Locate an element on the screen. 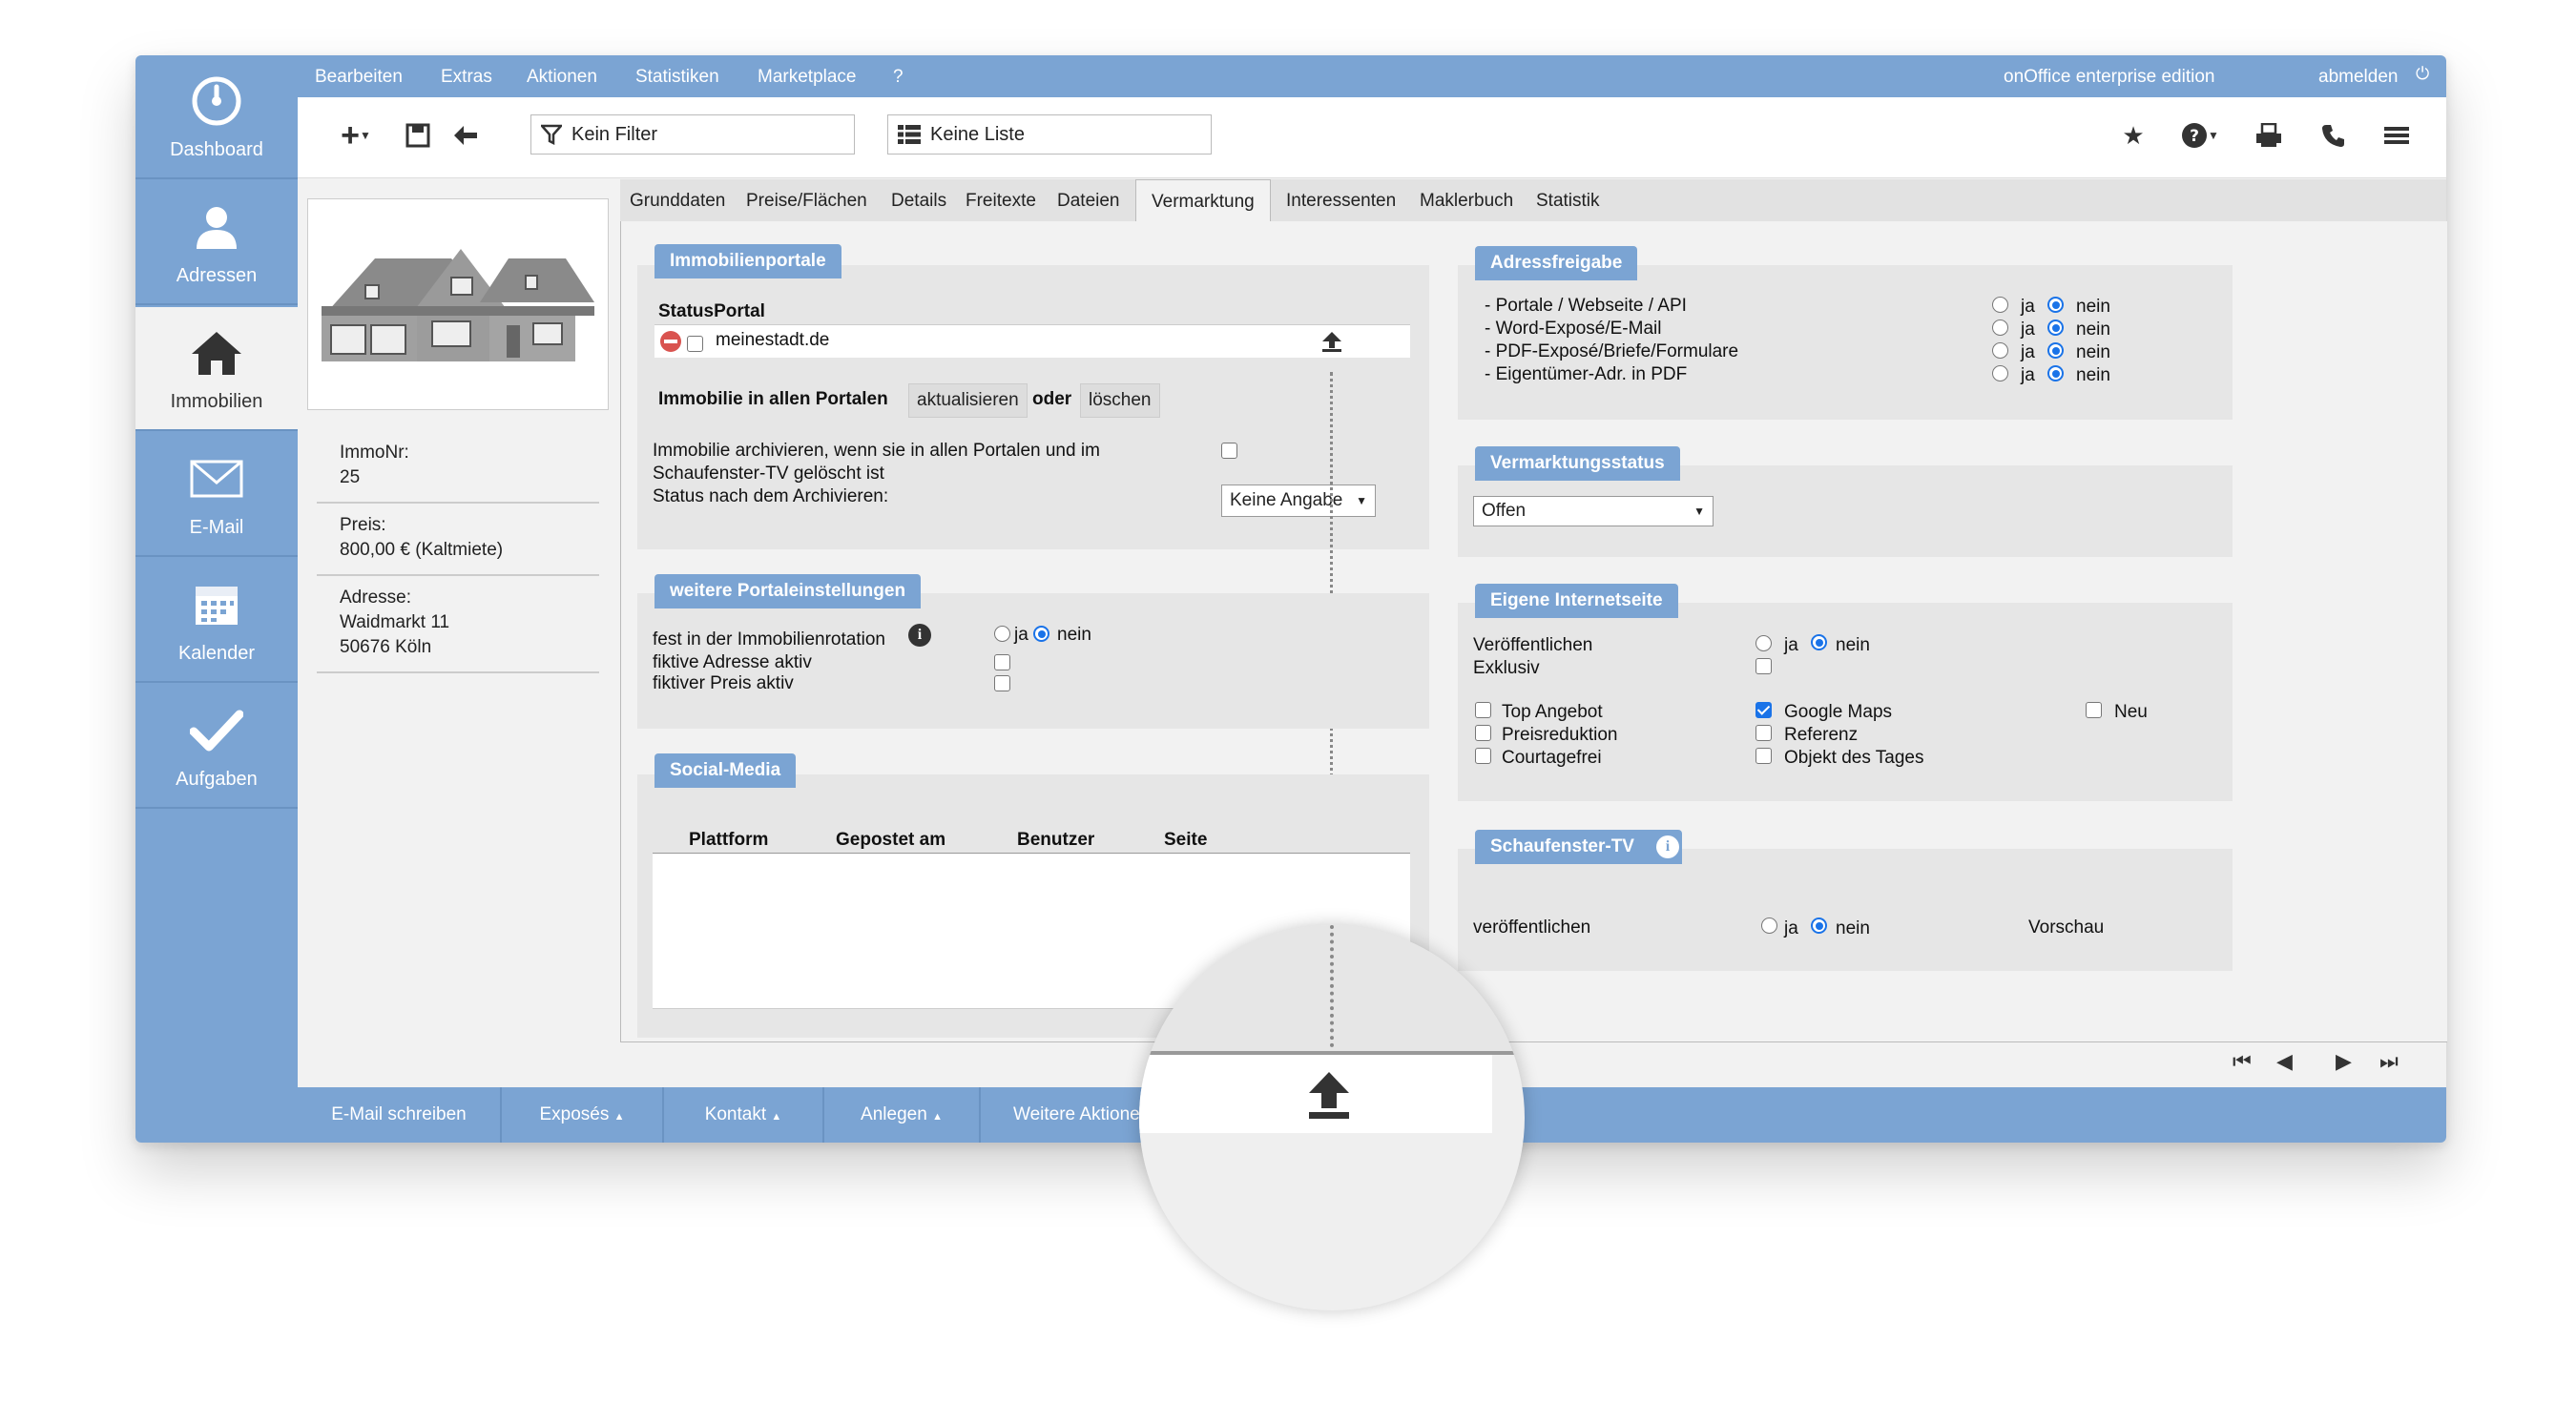  filter-dropdown: Kein Filter is located at coordinates (692, 135).